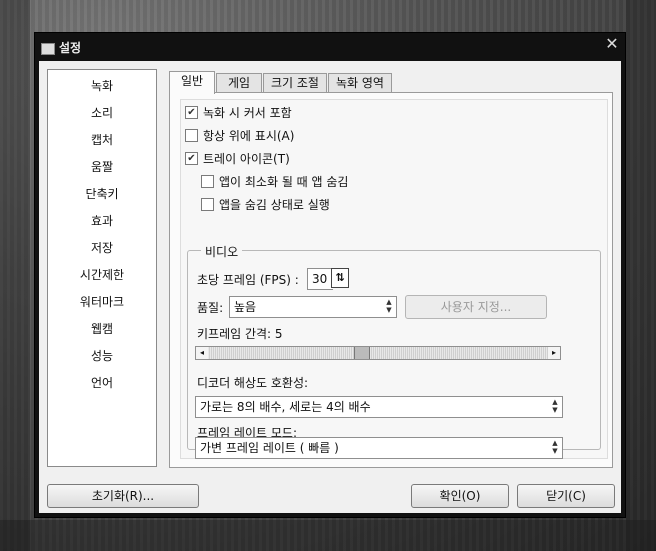 The width and height of the screenshot is (656, 551). I want to click on quality-label: 품질:, so click(210, 308).